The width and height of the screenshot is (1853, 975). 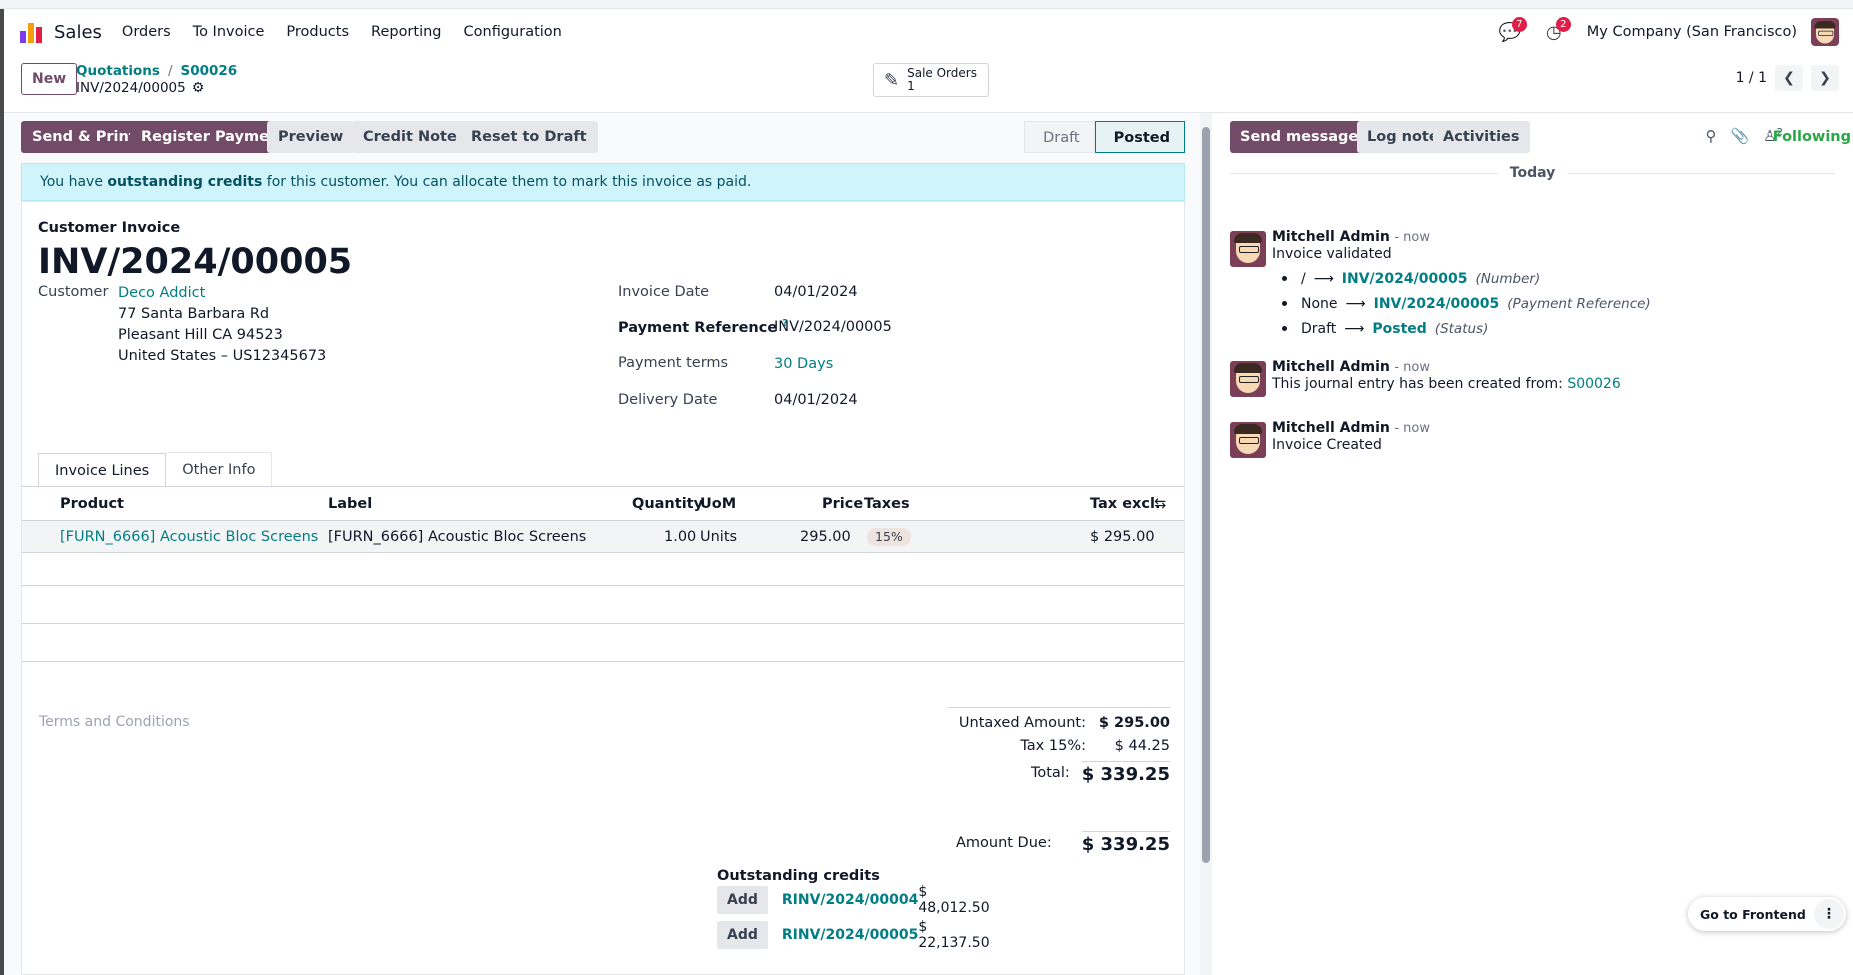 I want to click on menu-reporting: Reporting, so click(x=406, y=32).